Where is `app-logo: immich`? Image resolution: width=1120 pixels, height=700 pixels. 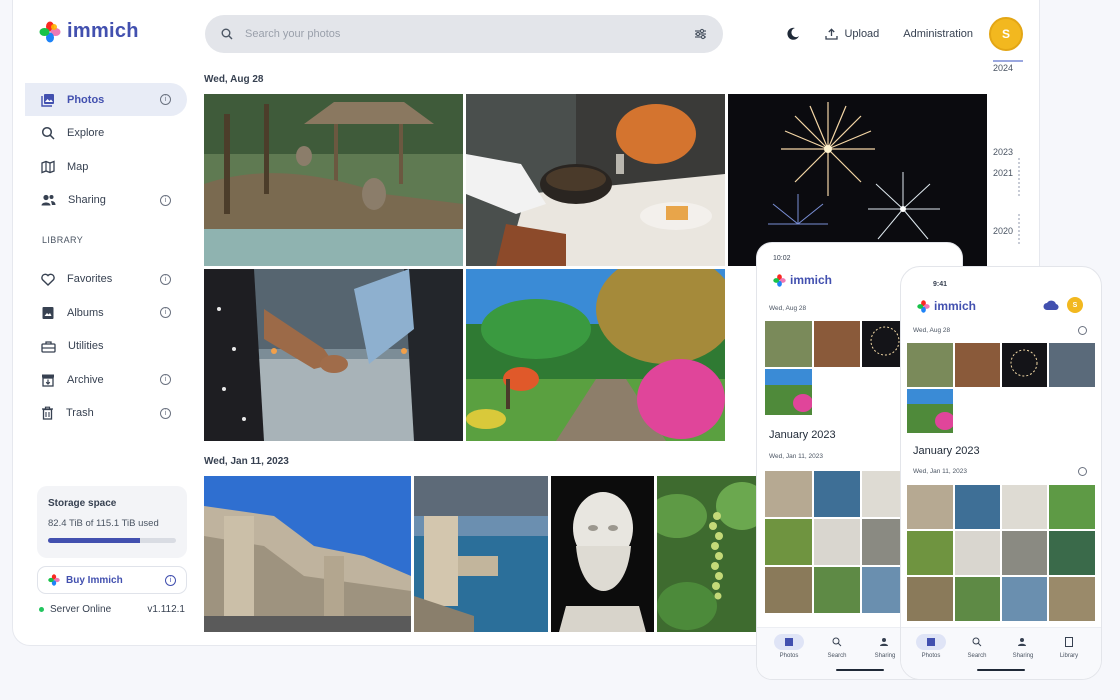
app-logo: immich is located at coordinates (89, 31).